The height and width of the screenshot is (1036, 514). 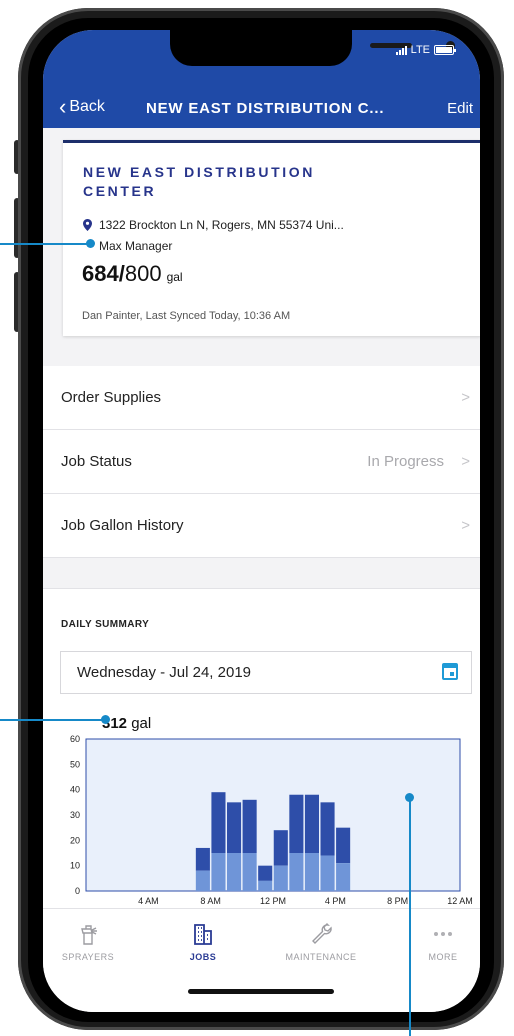 What do you see at coordinates (420, 50) in the screenshot?
I see `network-label: LTE` at bounding box center [420, 50].